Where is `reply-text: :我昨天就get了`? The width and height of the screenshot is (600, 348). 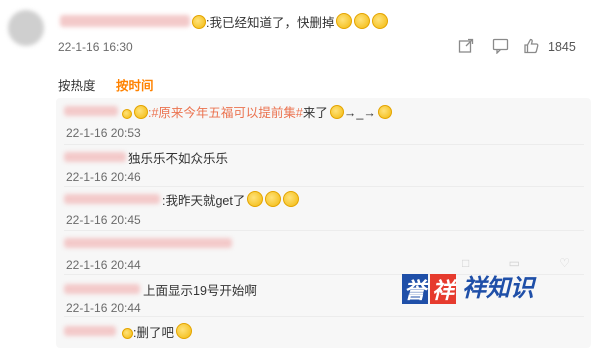
reply-text: :我昨天就get了 is located at coordinates (231, 199).